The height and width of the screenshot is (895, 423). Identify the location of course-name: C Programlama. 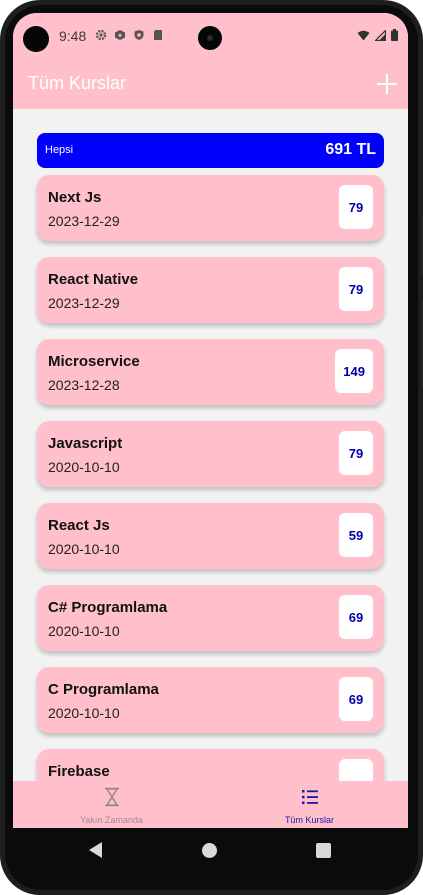
(103, 689).